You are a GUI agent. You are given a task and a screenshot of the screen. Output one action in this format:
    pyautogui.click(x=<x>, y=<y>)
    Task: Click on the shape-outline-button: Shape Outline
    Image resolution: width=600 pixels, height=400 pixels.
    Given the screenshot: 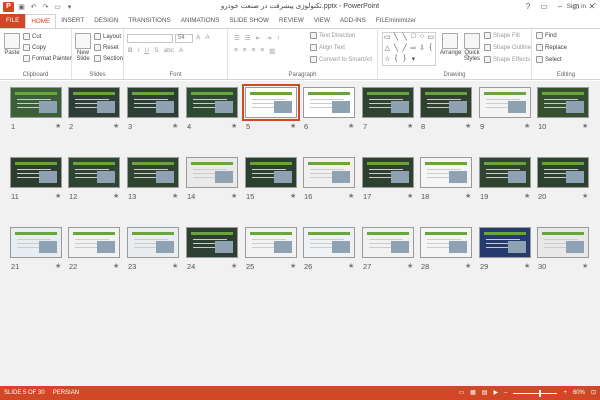 What is the action you would take?
    pyautogui.click(x=507, y=47)
    